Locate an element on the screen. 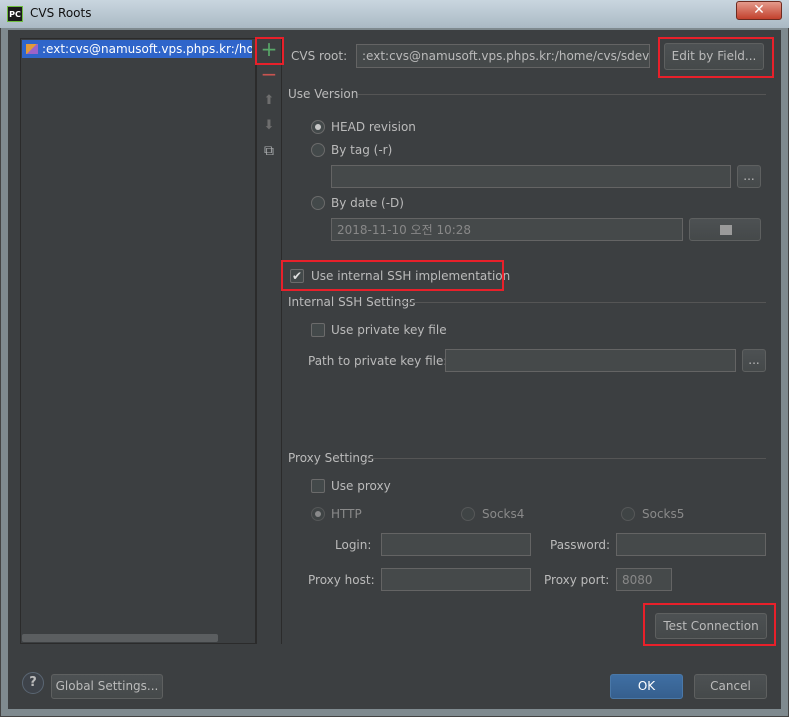  horizontal-scrollbar is located at coordinates (120, 638).